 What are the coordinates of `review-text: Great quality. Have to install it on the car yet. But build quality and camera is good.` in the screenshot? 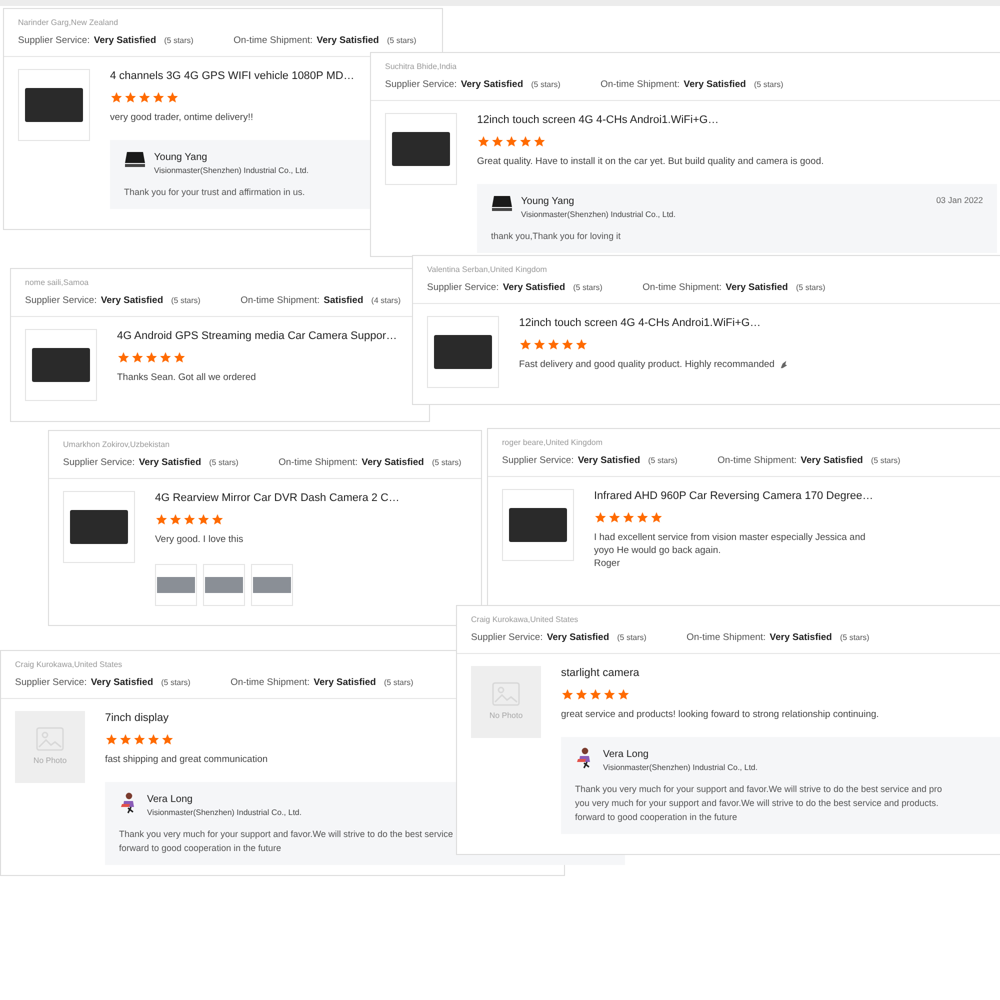 It's located at (650, 161).